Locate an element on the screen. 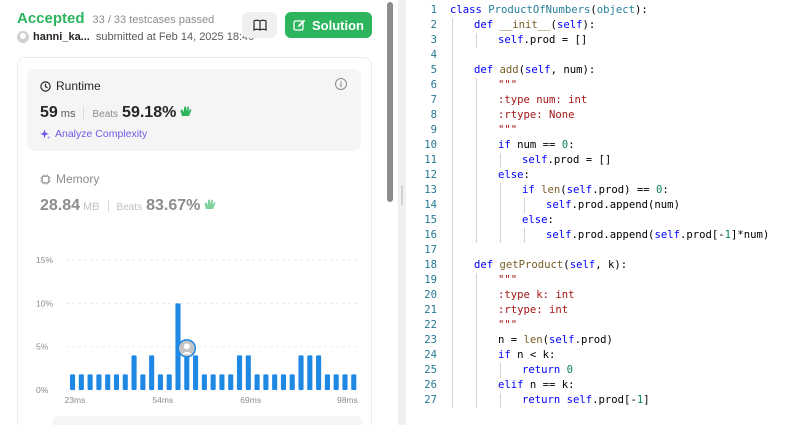  code-text: def add(self, num): is located at coordinates (535, 70).